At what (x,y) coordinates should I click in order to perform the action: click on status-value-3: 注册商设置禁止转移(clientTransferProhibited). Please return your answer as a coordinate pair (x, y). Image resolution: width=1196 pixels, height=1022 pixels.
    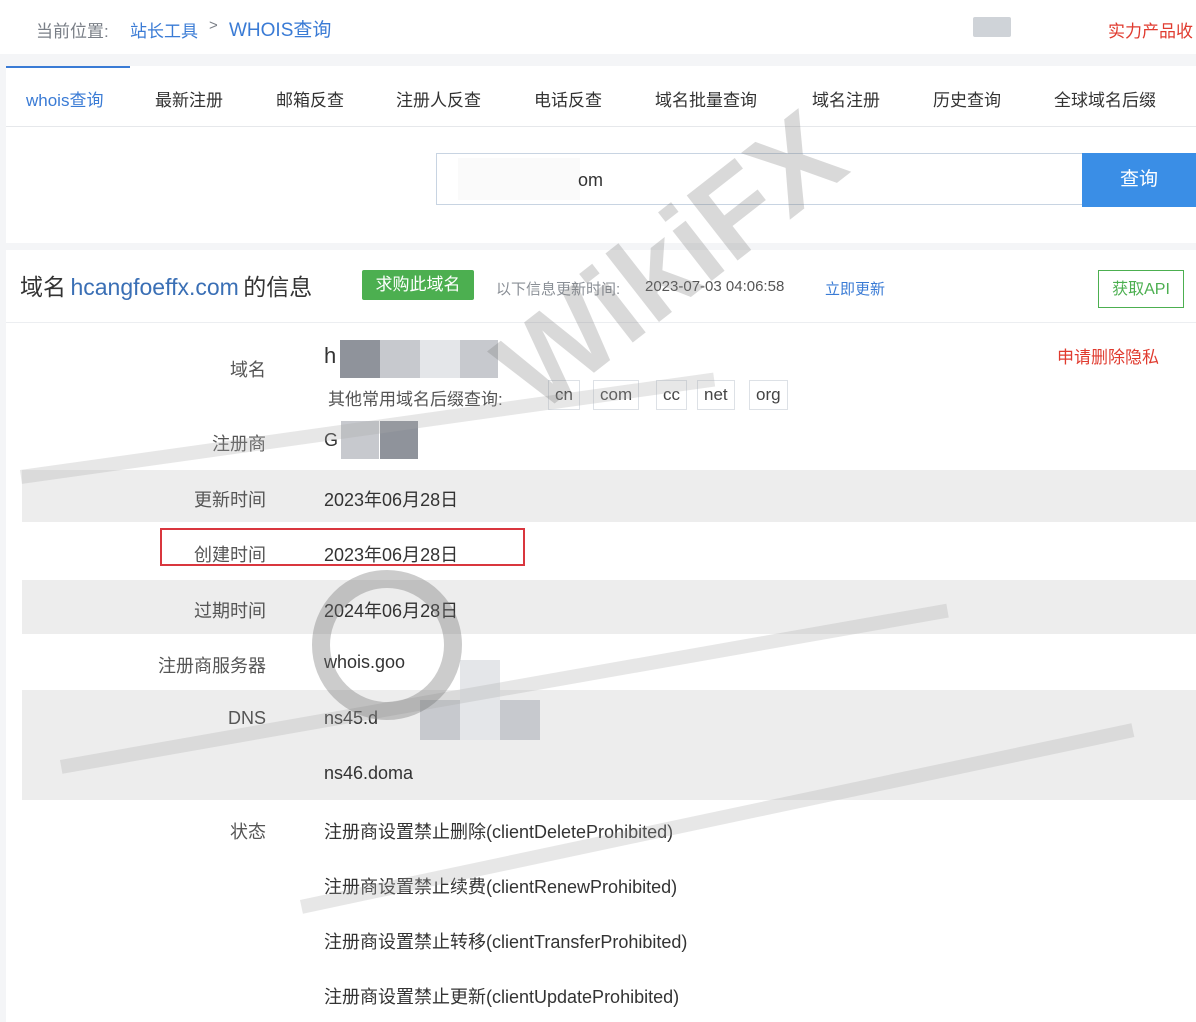
    Looking at the image, I should click on (506, 942).